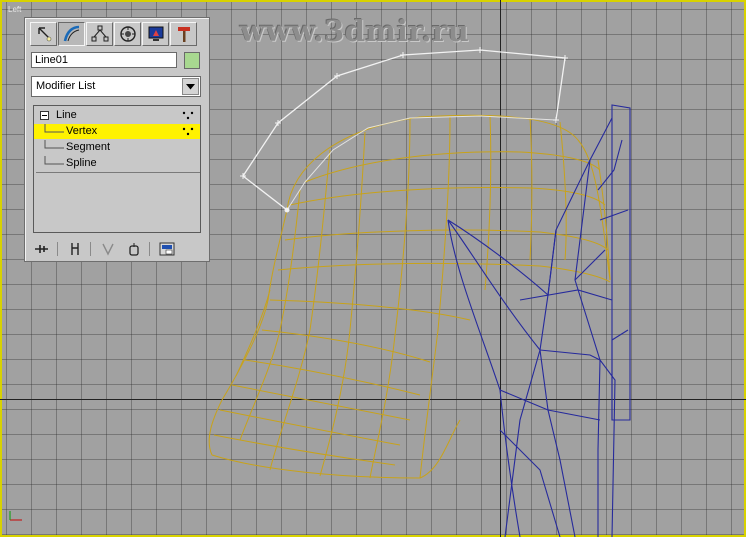  Describe the element at coordinates (192, 60) in the screenshot. I see `object-color-swatch` at that location.